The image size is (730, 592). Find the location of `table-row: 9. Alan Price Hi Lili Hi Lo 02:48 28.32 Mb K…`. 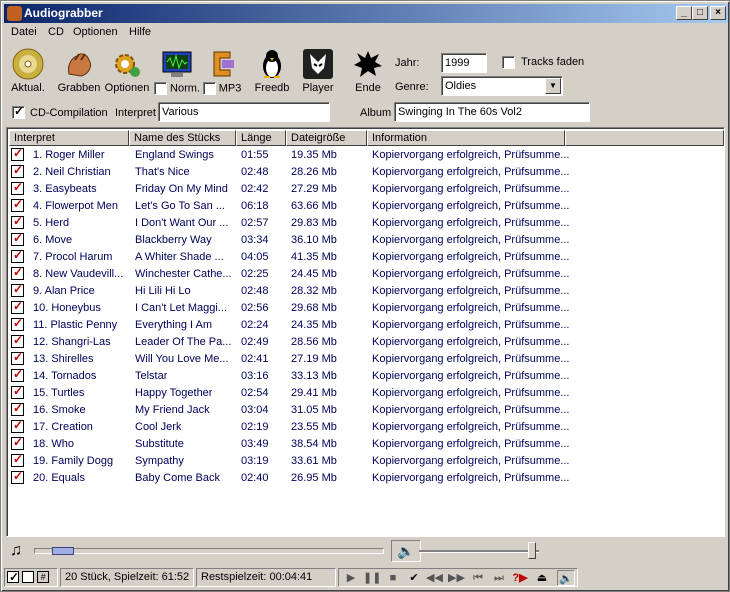

table-row: 9. Alan Price Hi Lili Hi Lo 02:48 28.32 Mb K… is located at coordinates (366, 291).